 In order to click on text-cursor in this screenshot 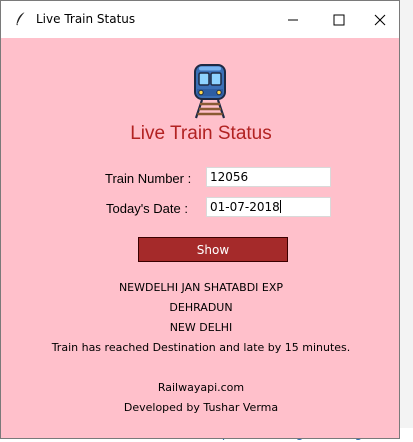, I will do `click(280, 206)`.